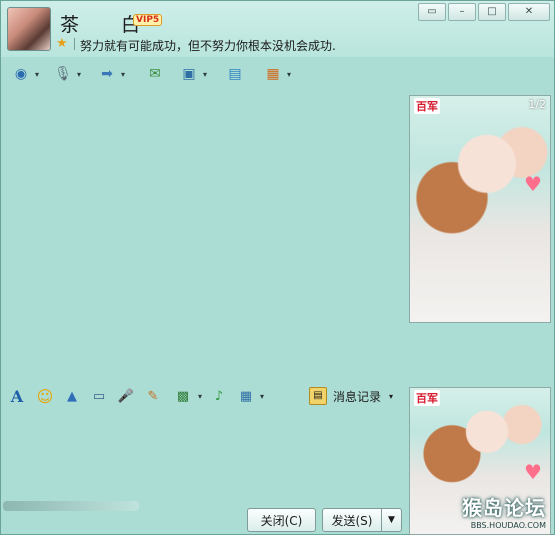  I want to click on send-sms-button: ✉, so click(155, 74).